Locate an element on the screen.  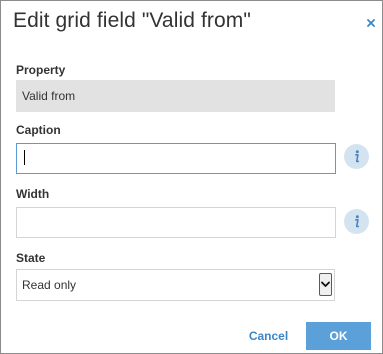
chevron-down-icon is located at coordinates (325, 284).